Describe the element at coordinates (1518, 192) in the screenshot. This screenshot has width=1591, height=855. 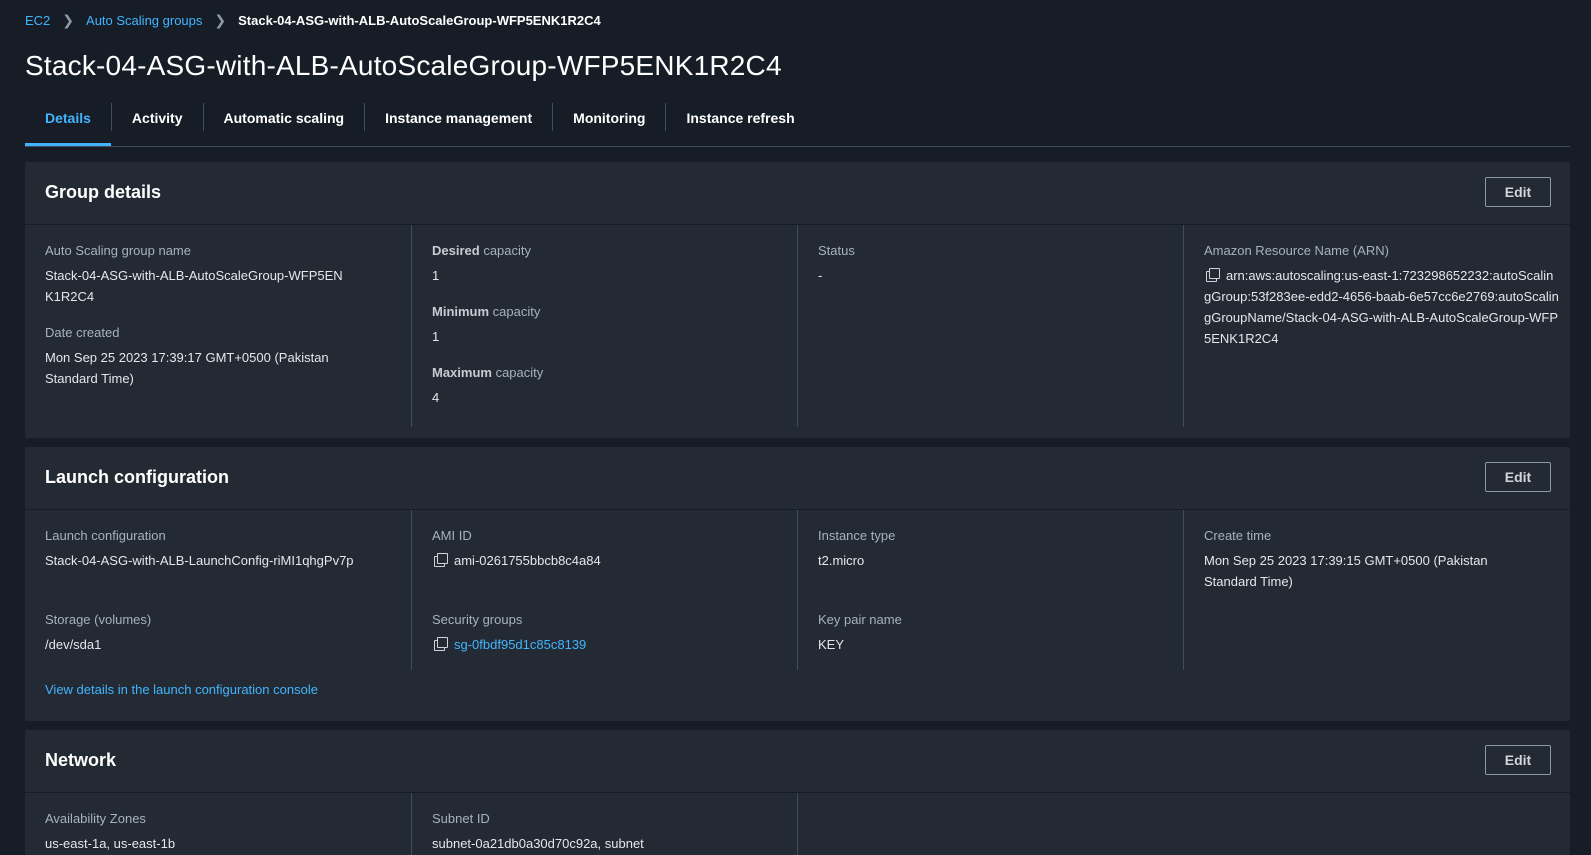
I see `group-details-edit-button: Edit` at that location.